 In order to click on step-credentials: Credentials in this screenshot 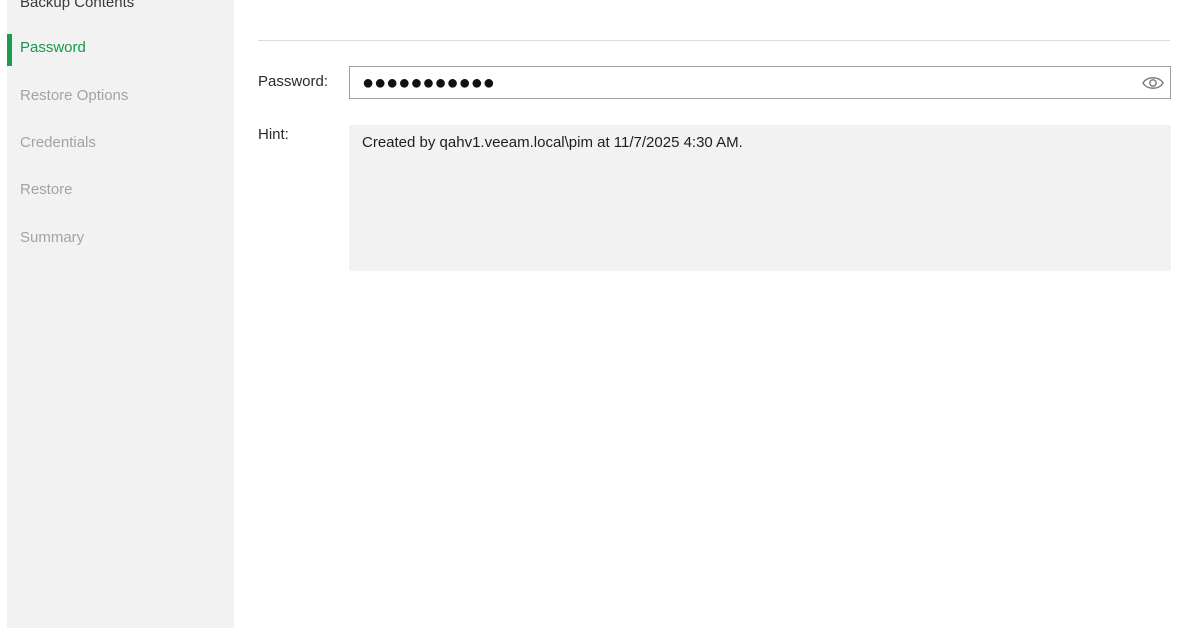, I will do `click(58, 143)`.